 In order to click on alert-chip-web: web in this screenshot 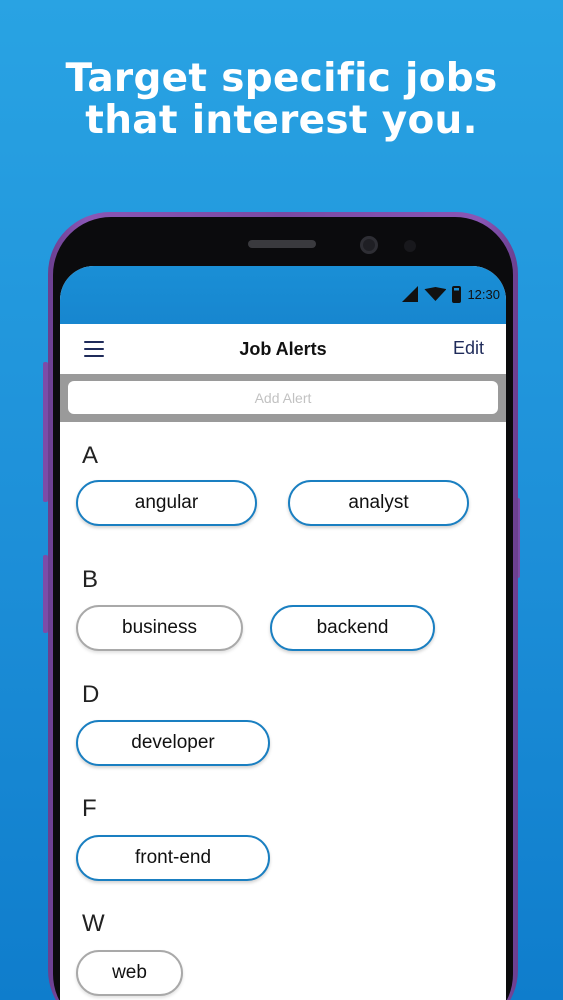, I will do `click(129, 973)`.